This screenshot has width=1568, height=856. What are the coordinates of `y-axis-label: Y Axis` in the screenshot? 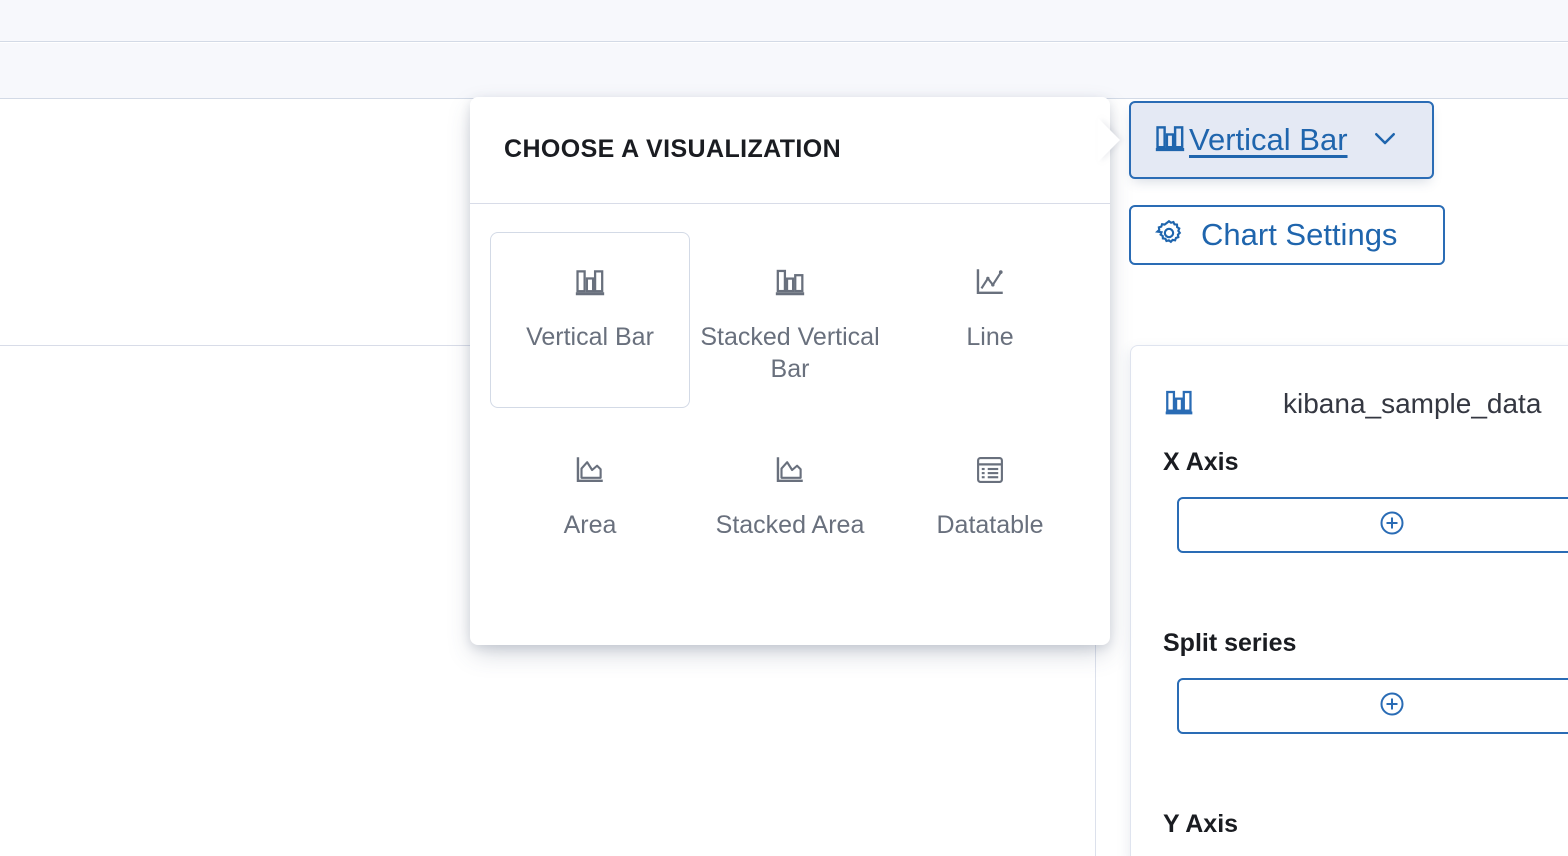 It's located at (1201, 824).